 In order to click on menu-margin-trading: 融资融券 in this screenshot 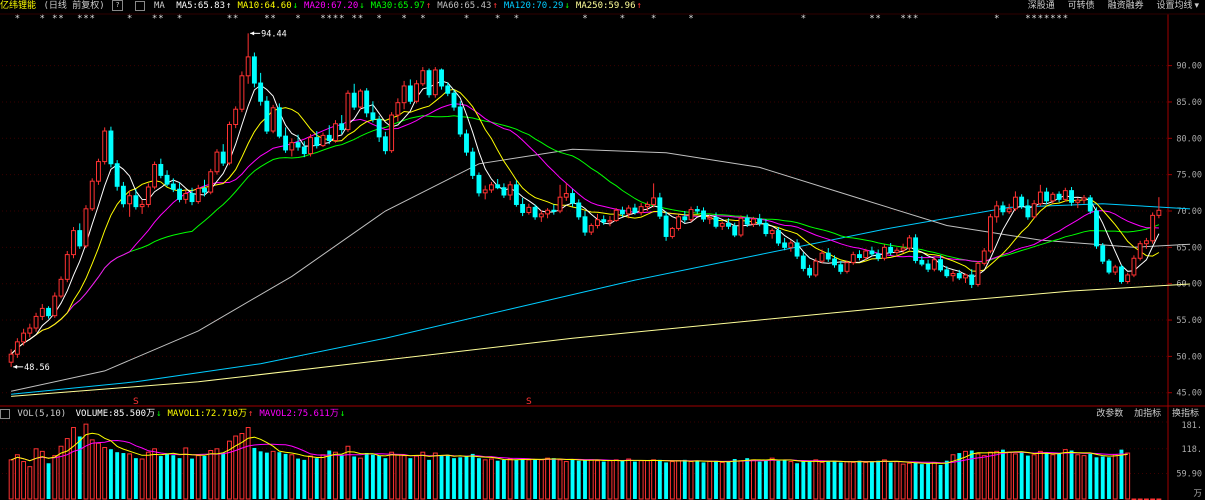, I will do `click(1126, 6)`.